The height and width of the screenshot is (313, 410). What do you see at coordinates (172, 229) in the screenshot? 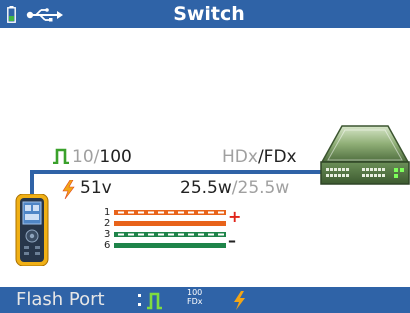
I see `poe-pair-diagram: 1 2 3 6 + –` at bounding box center [172, 229].